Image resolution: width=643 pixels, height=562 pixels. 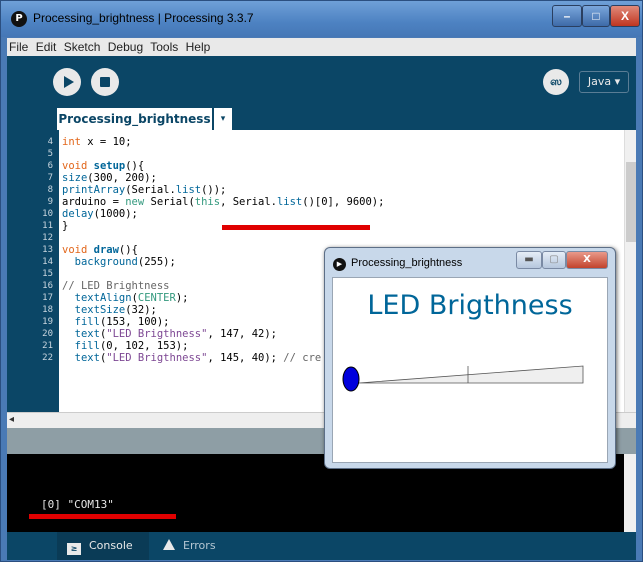 I want to click on line-number: 16, so click(x=47, y=286).